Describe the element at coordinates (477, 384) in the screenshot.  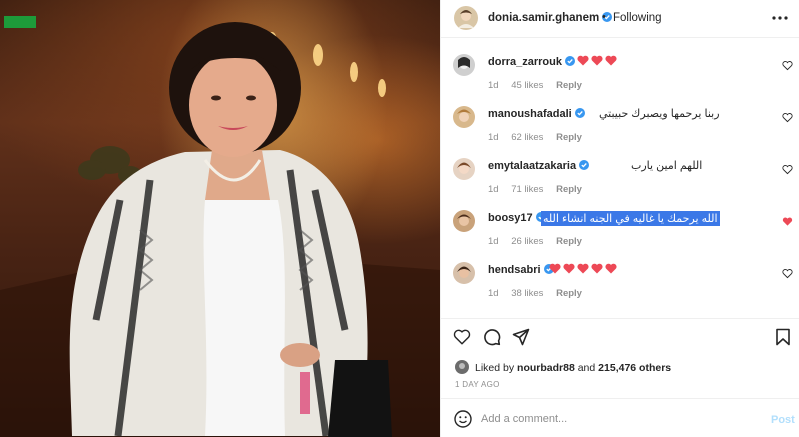
I see `post-timestamp: 1 DAY AGO` at that location.